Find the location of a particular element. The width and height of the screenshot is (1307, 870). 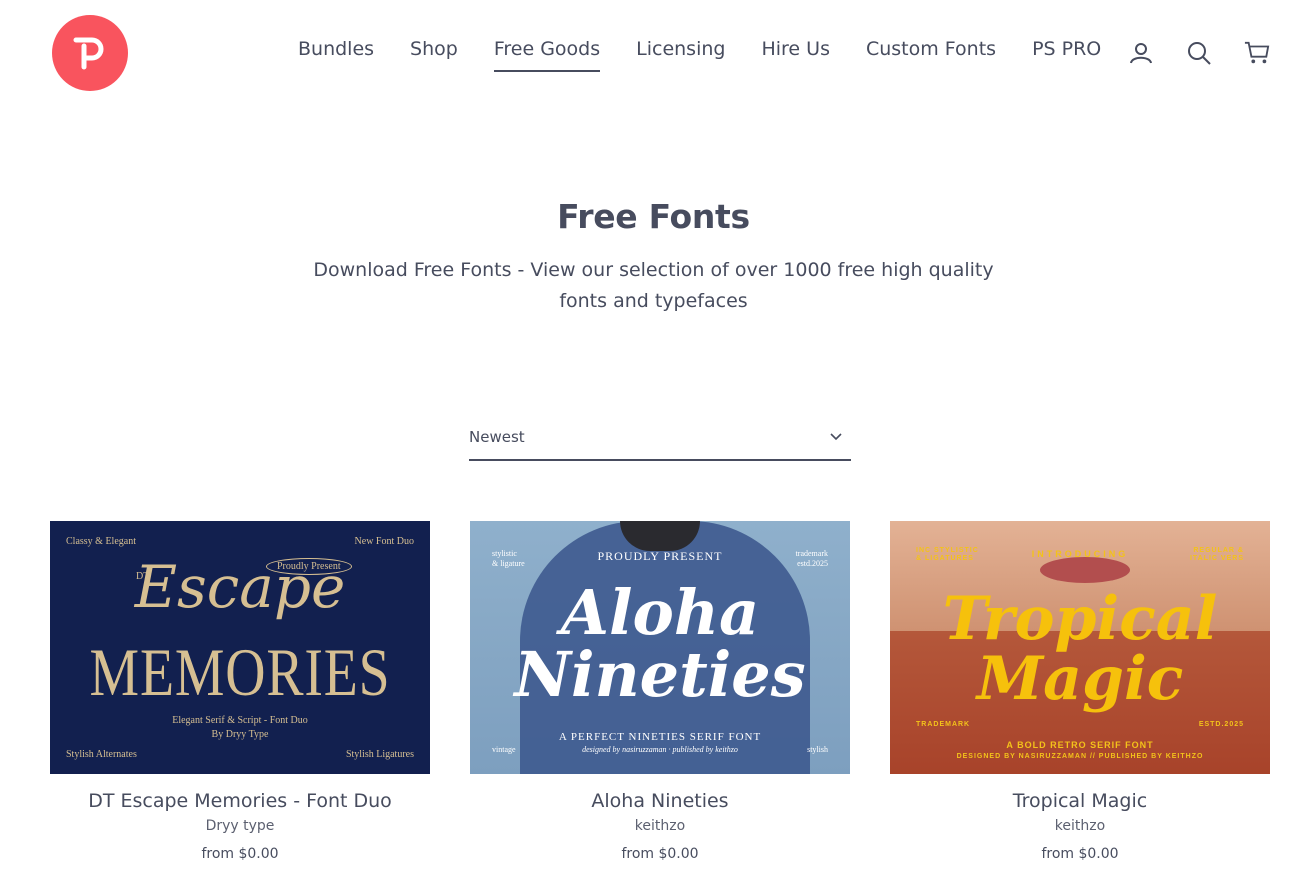

header-icons is located at coordinates (1199, 53).